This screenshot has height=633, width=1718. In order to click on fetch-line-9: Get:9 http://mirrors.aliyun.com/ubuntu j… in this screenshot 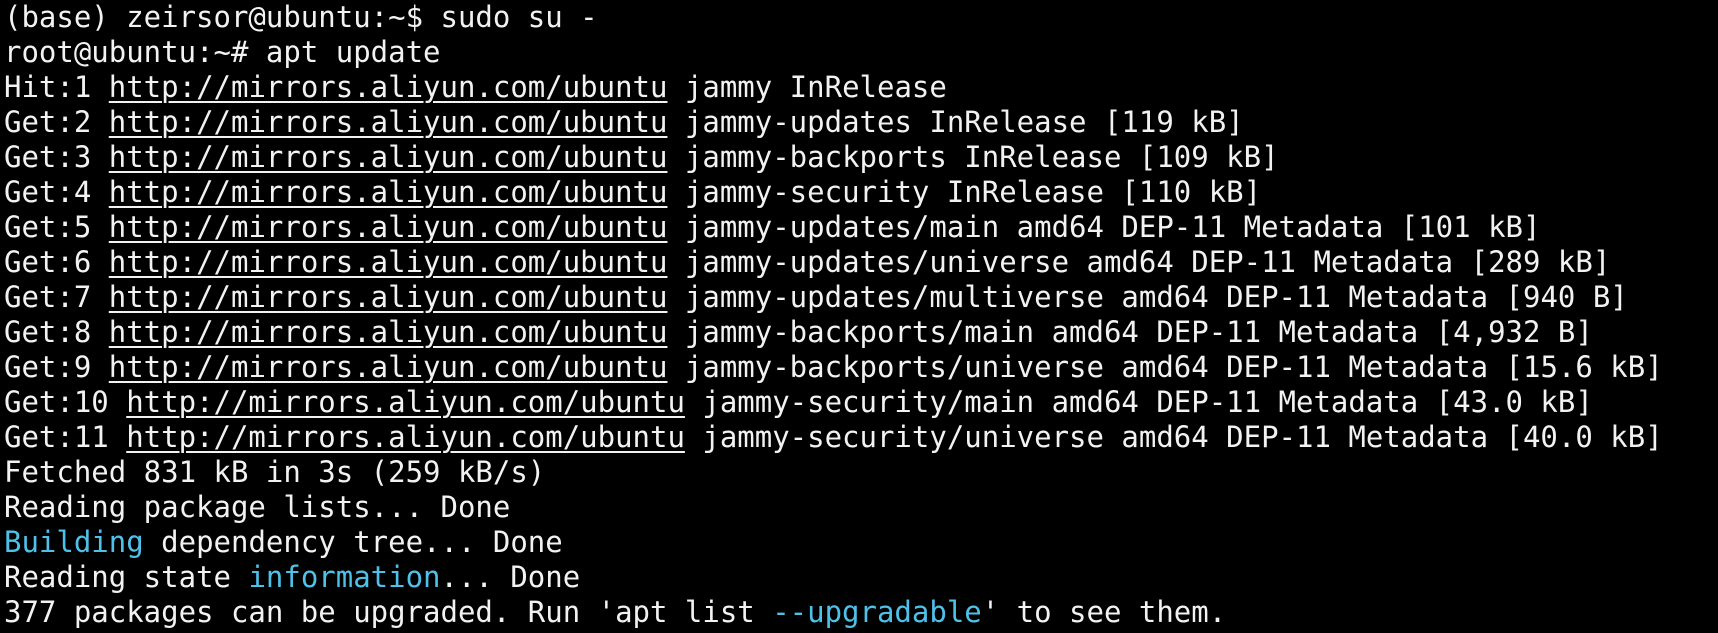, I will do `click(861, 367)`.